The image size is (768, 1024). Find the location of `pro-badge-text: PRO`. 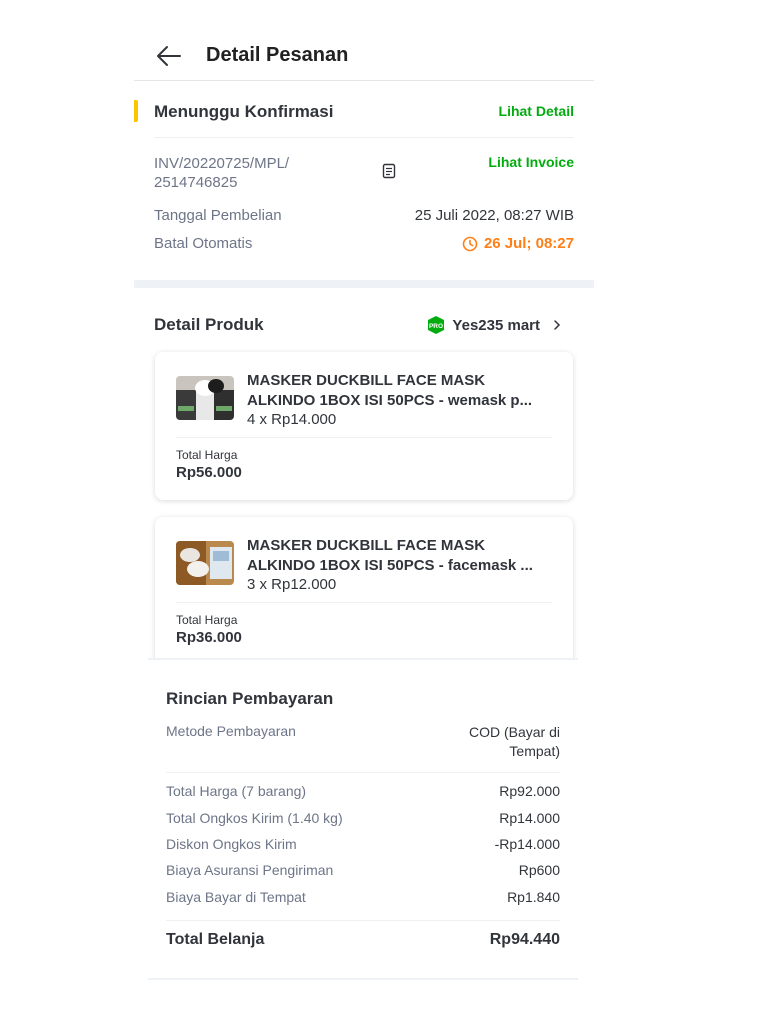

pro-badge-text: PRO is located at coordinates (436, 326).